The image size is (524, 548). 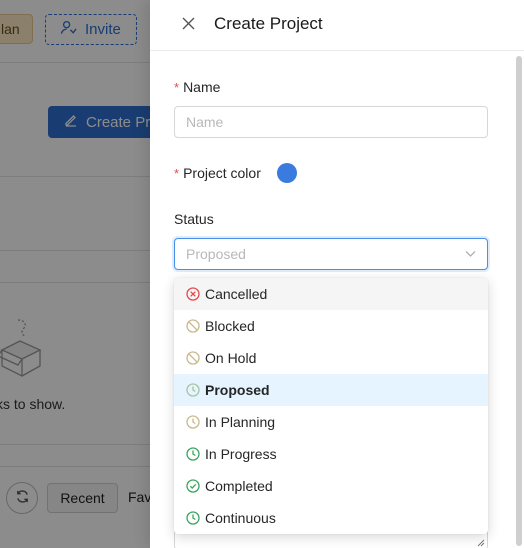 I want to click on status-select: Proposed, so click(x=331, y=254).